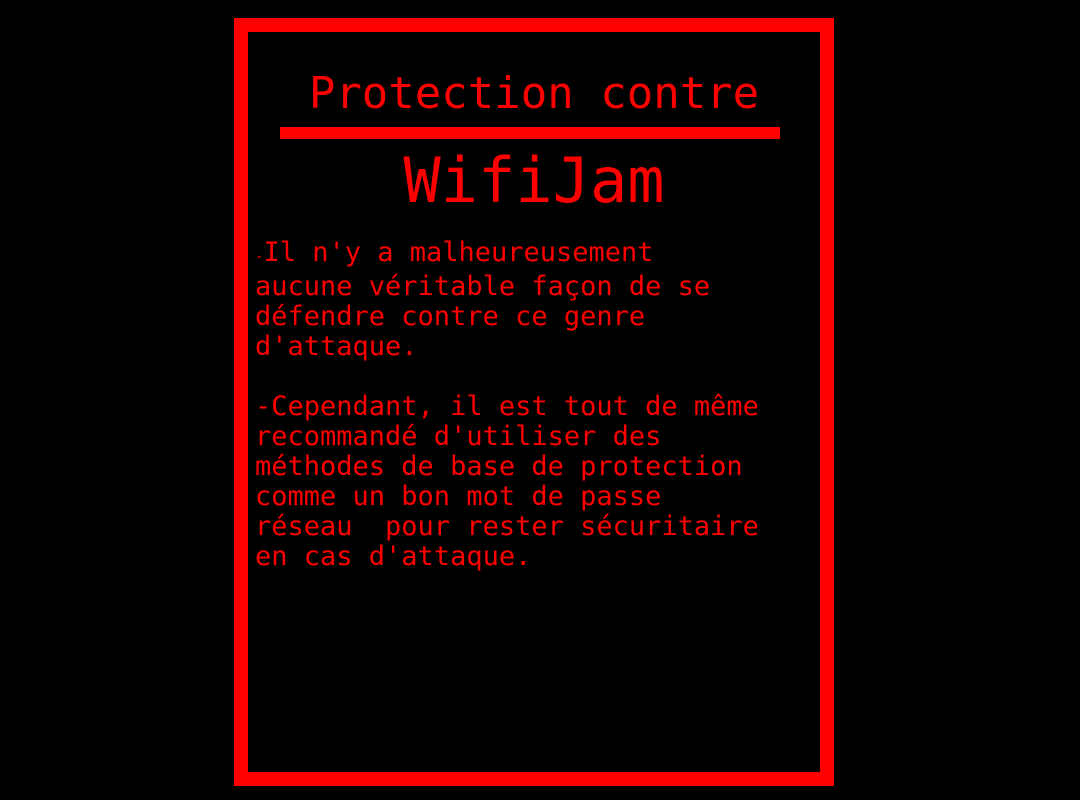 The height and width of the screenshot is (800, 1080). What do you see at coordinates (534, 180) in the screenshot?
I see `slide-subtitle: WifiJam` at bounding box center [534, 180].